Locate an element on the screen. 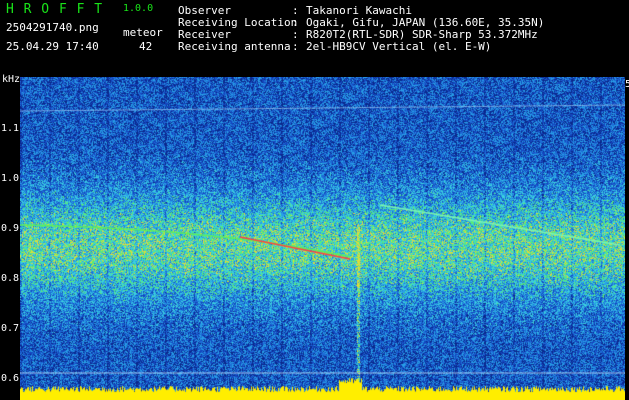  info-value: Takanori Kawachi is located at coordinates (359, 10).